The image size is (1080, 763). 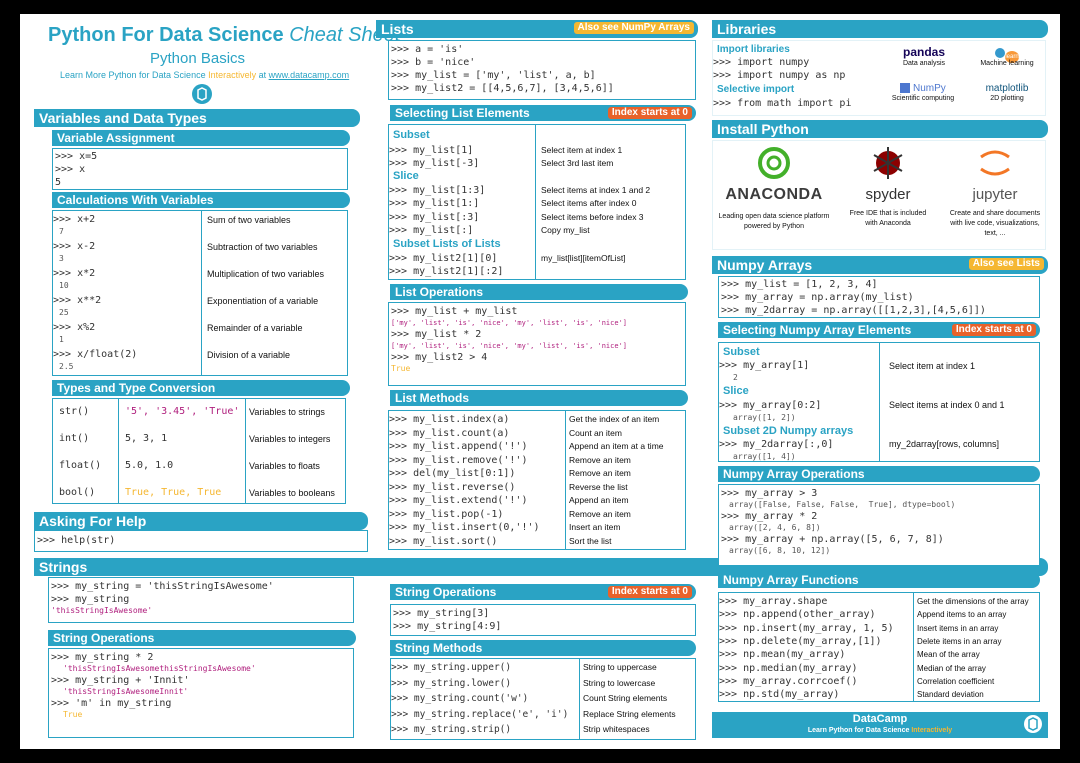 What do you see at coordinates (539, 292) in the screenshot?
I see `list-operations-header: List Operations` at bounding box center [539, 292].